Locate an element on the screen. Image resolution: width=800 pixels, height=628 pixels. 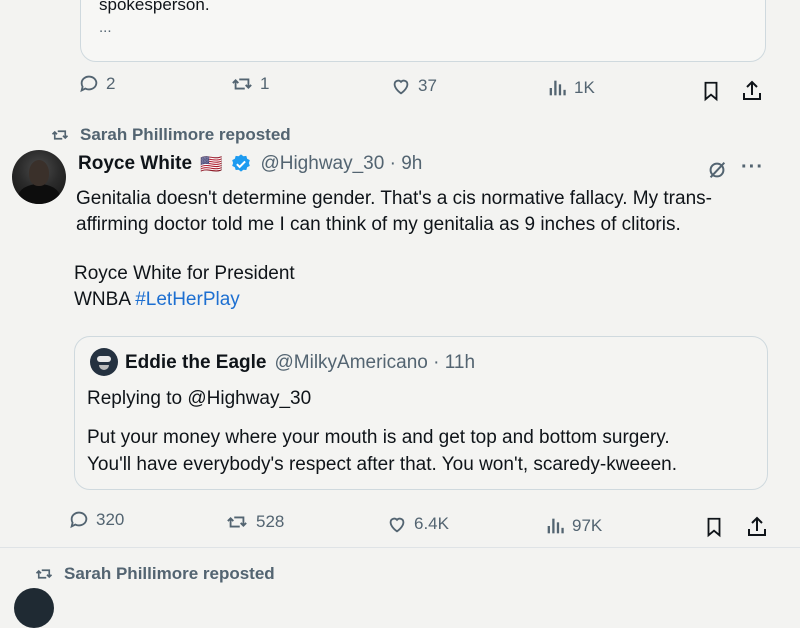
like-count: 6.4K is located at coordinates (431, 523).